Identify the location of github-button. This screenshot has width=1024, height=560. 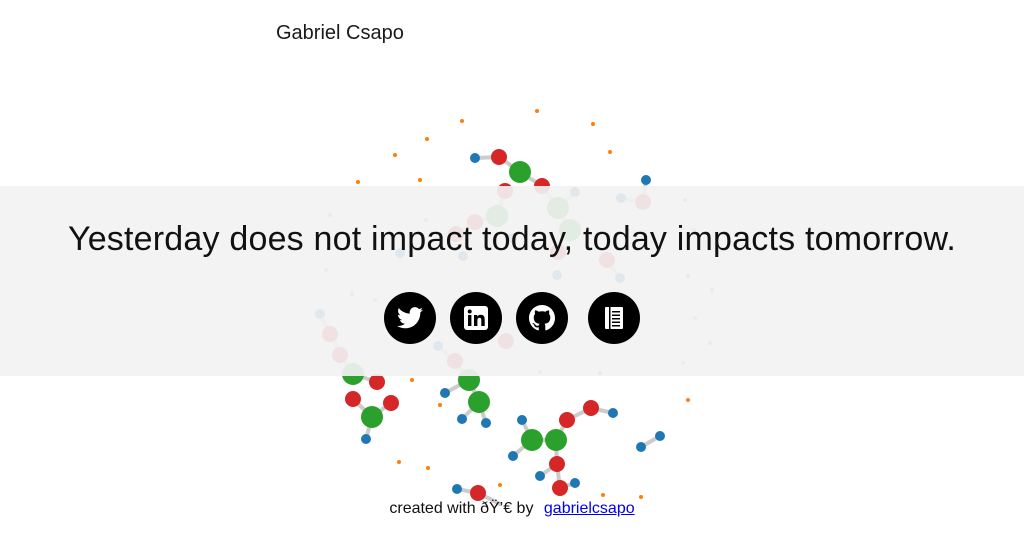
(542, 318).